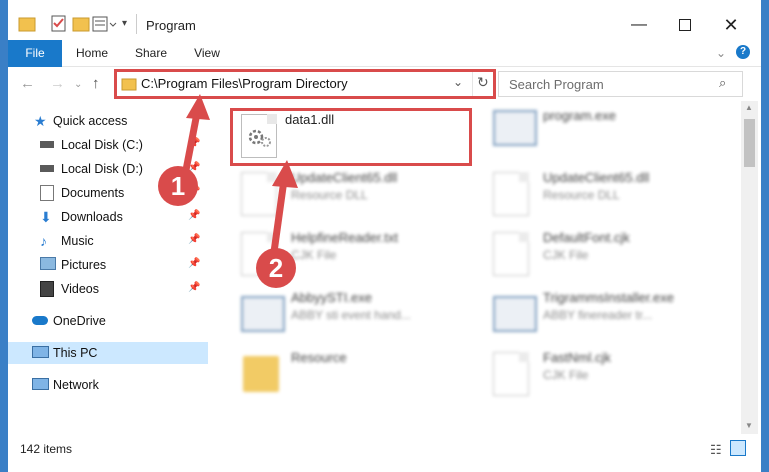 This screenshot has height=472, width=769. Describe the element at coordinates (329, 195) in the screenshot. I see `file-type: Resource DLL` at that location.